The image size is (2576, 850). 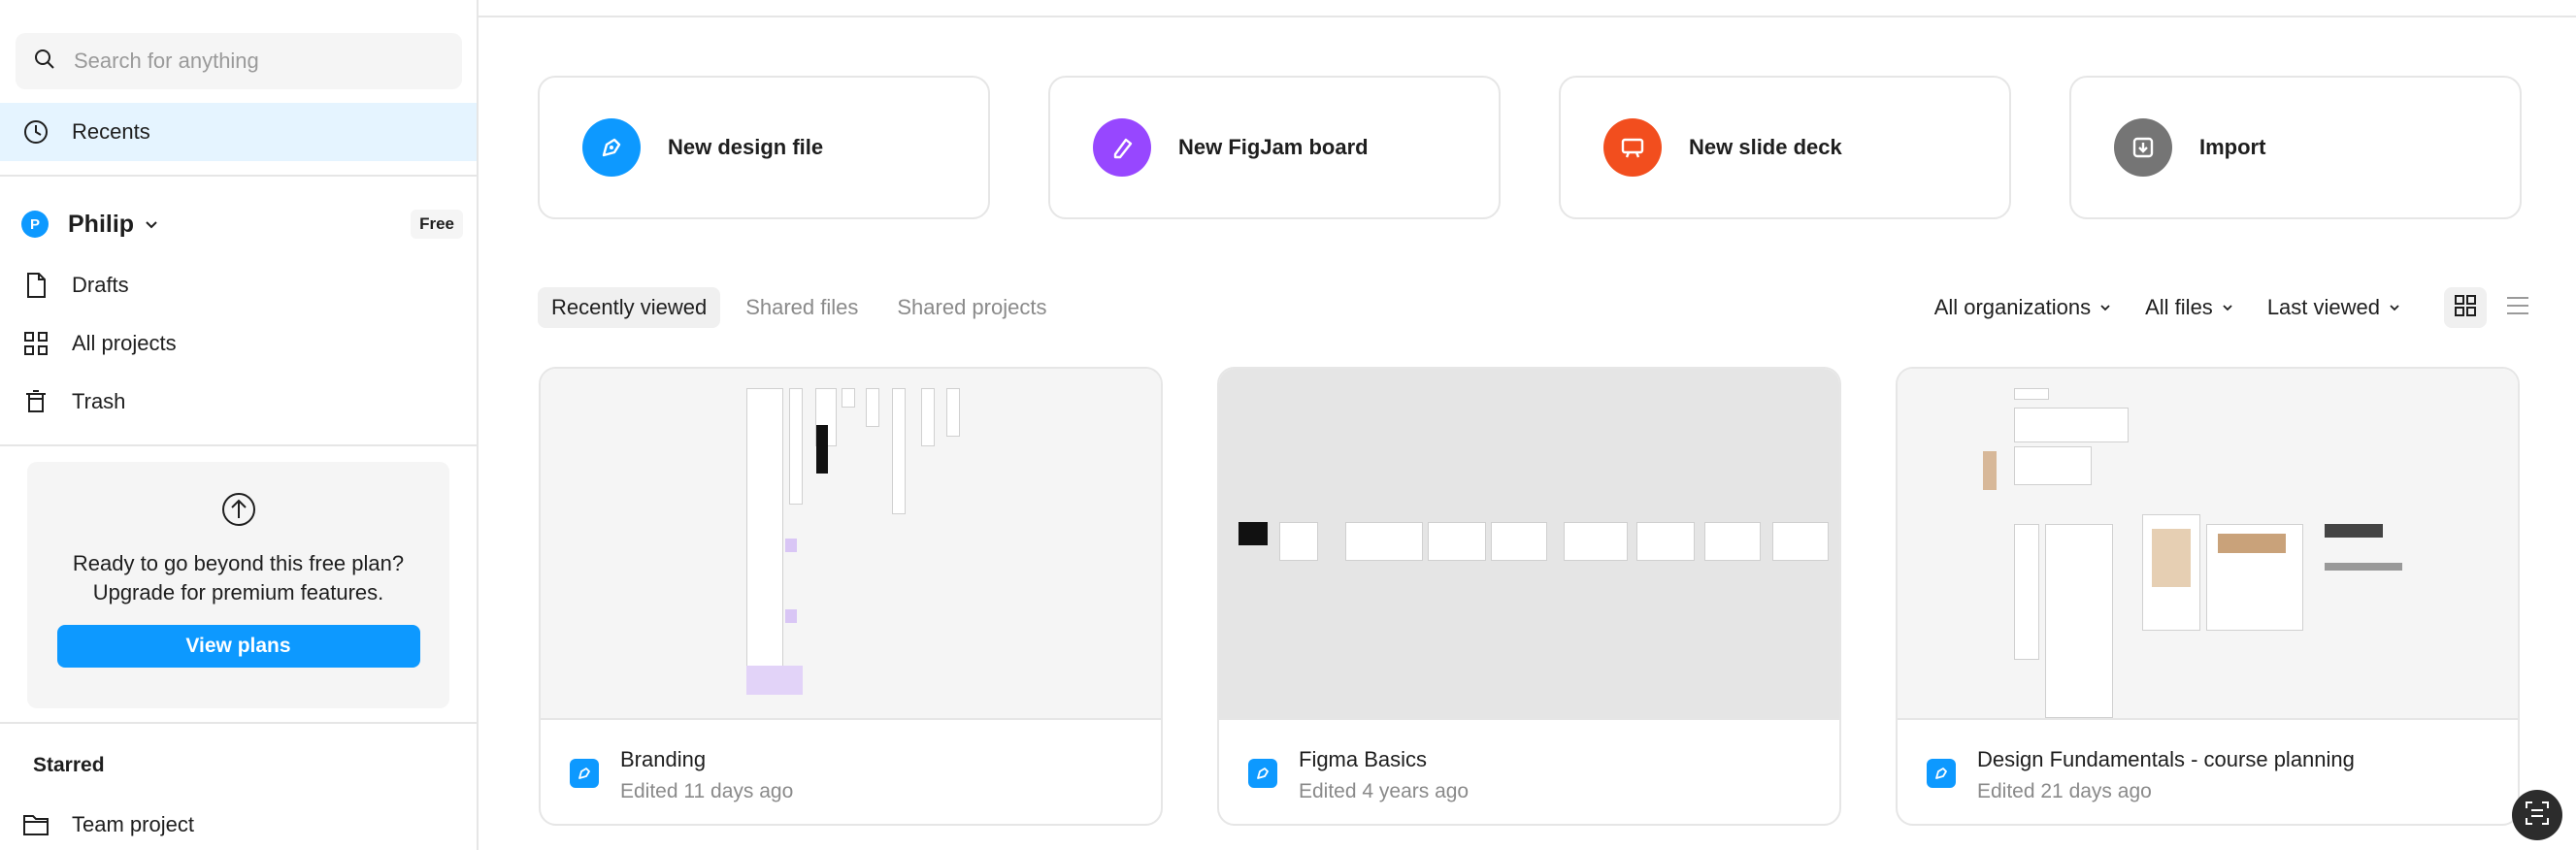 I want to click on tab-recently-viewed: Recently viewed, so click(x=629, y=307).